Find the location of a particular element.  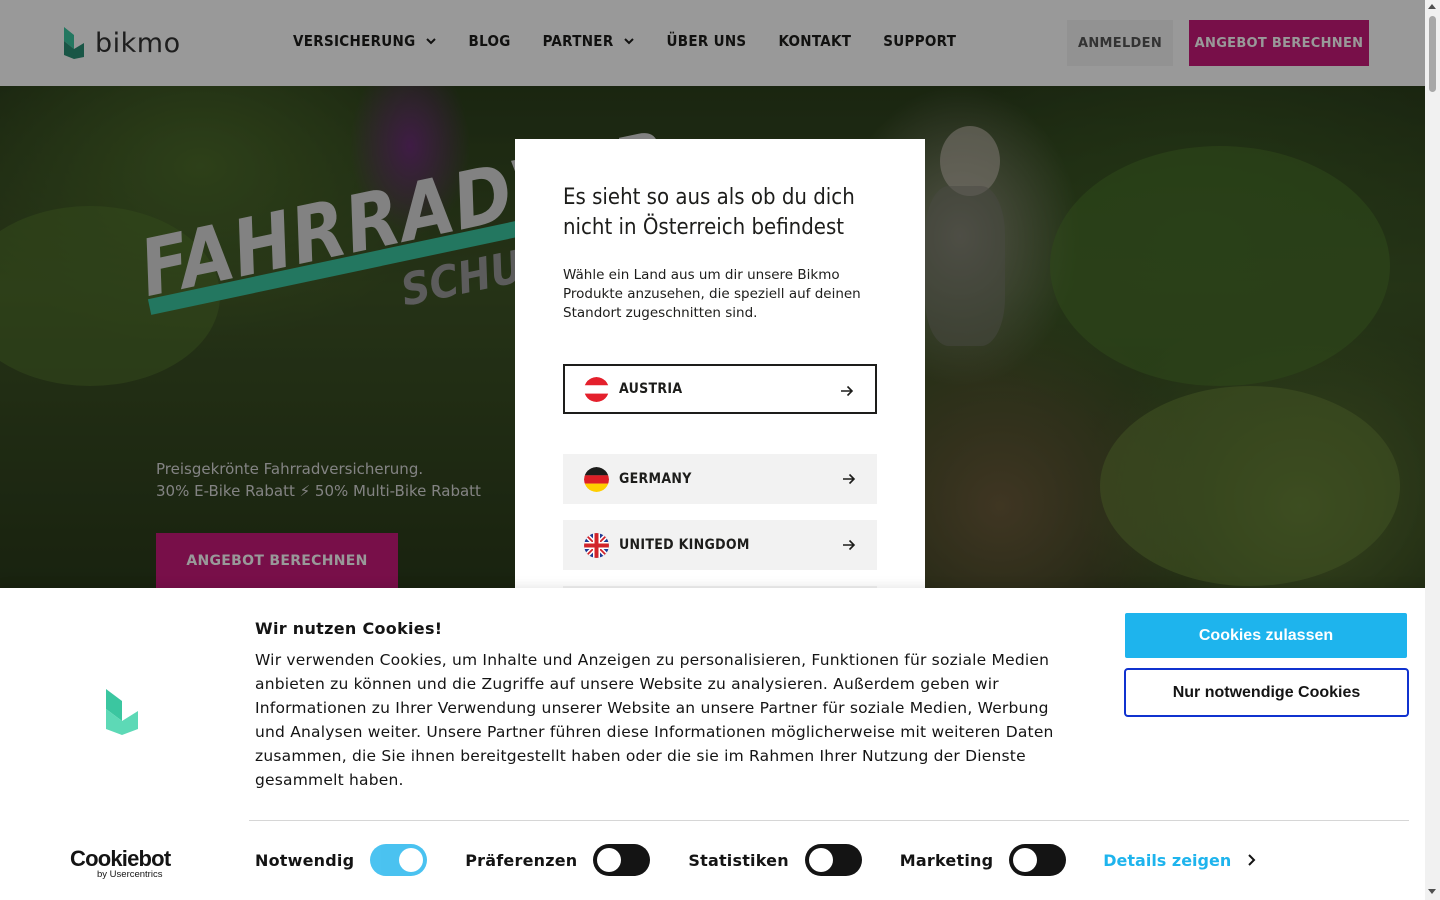

details-link: Details zeigen is located at coordinates (1180, 860).